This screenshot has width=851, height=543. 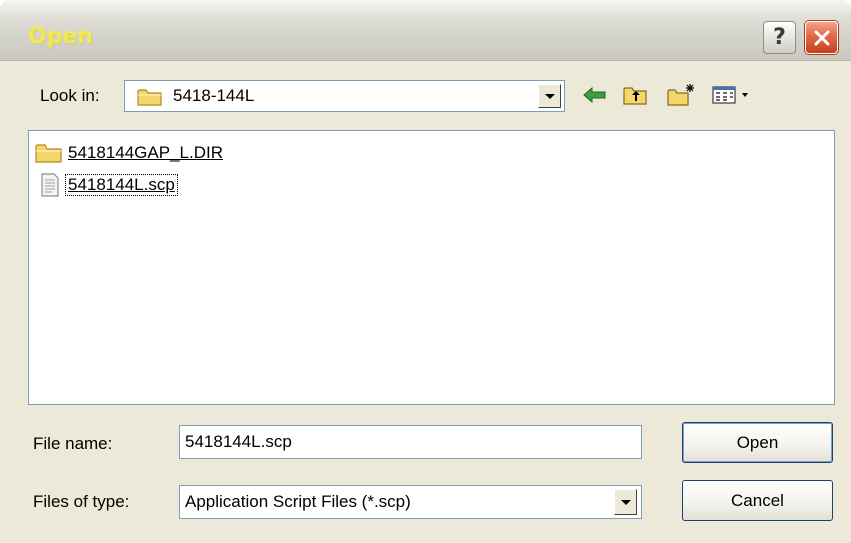 What do you see at coordinates (757, 442) in the screenshot?
I see `open-button: Open` at bounding box center [757, 442].